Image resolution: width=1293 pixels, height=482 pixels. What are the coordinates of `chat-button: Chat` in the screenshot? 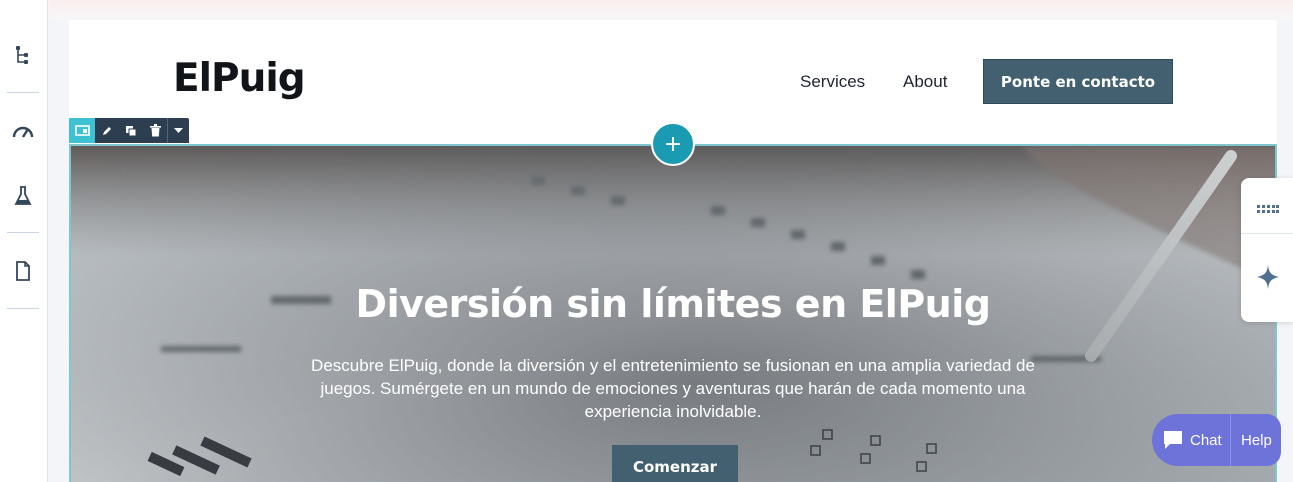 It's located at (1191, 440).